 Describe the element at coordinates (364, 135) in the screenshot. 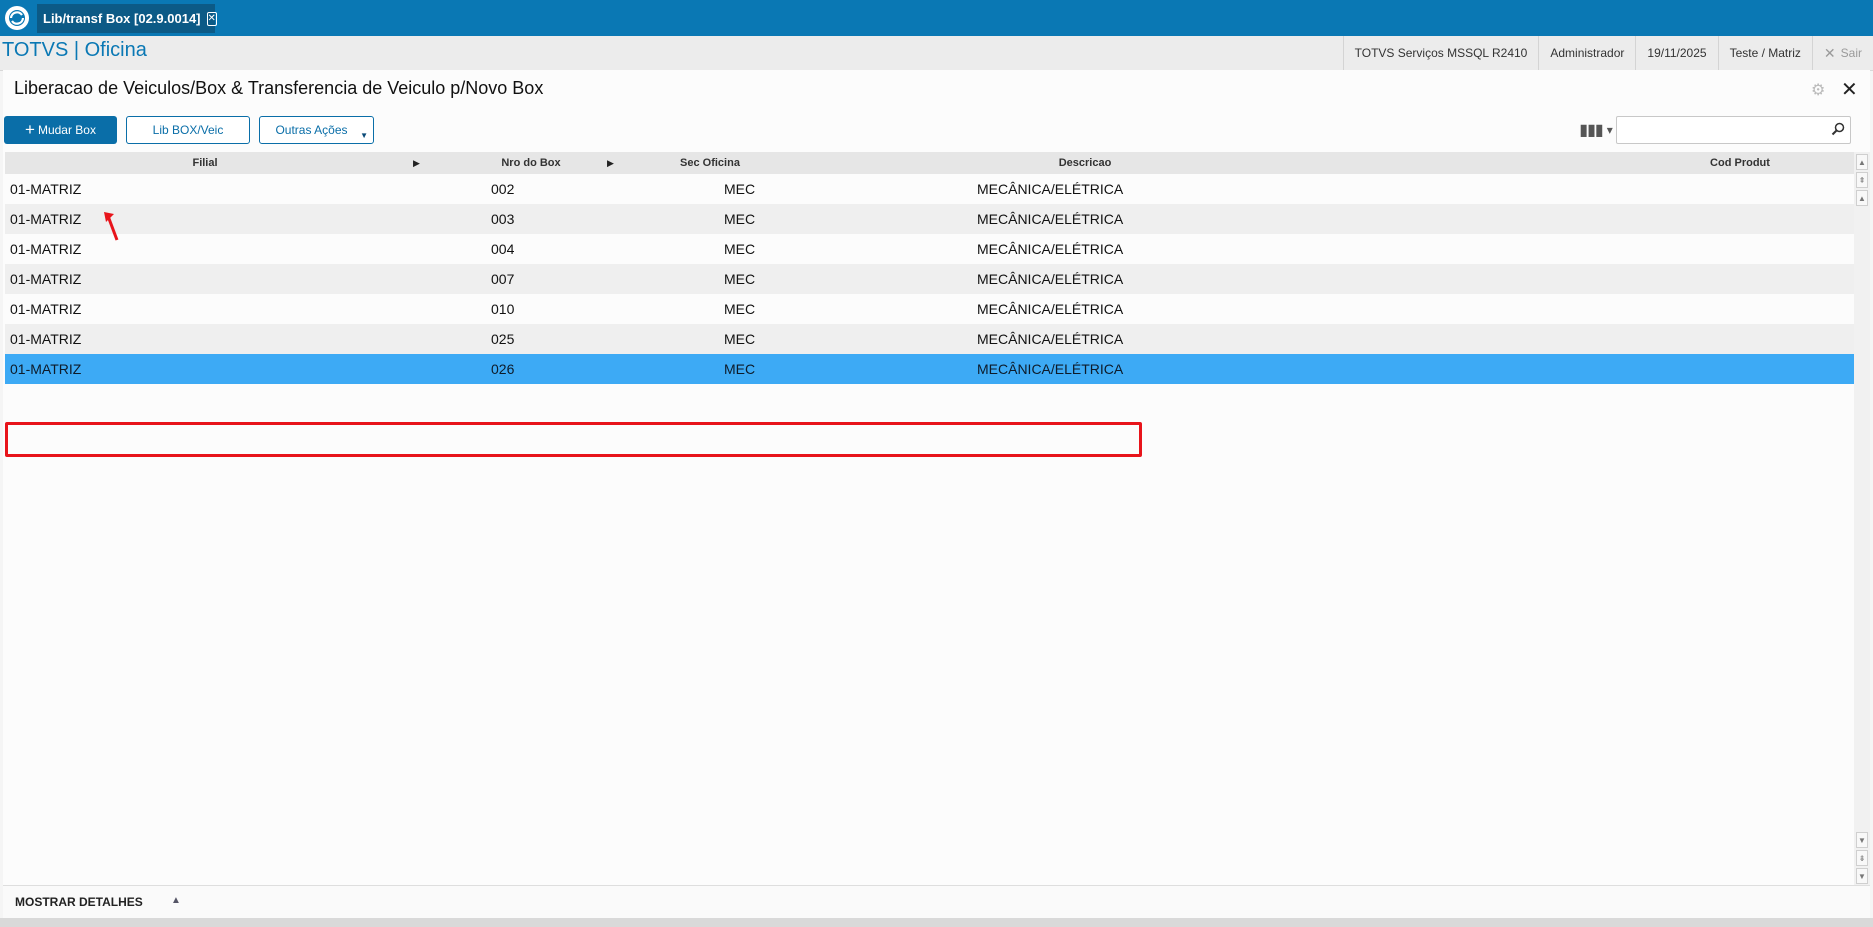

I see `caret-down-icon: ▼` at that location.